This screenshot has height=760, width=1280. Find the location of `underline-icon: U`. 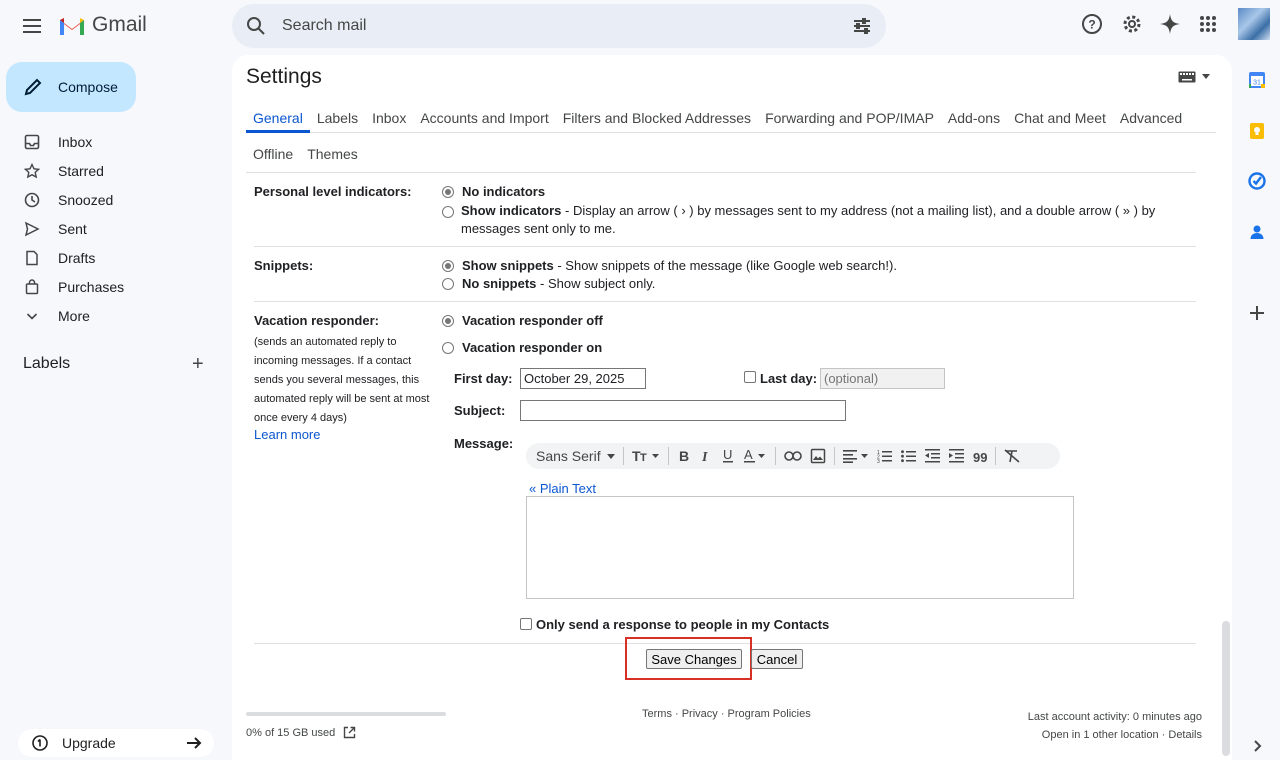

underline-icon: U is located at coordinates (728, 456).